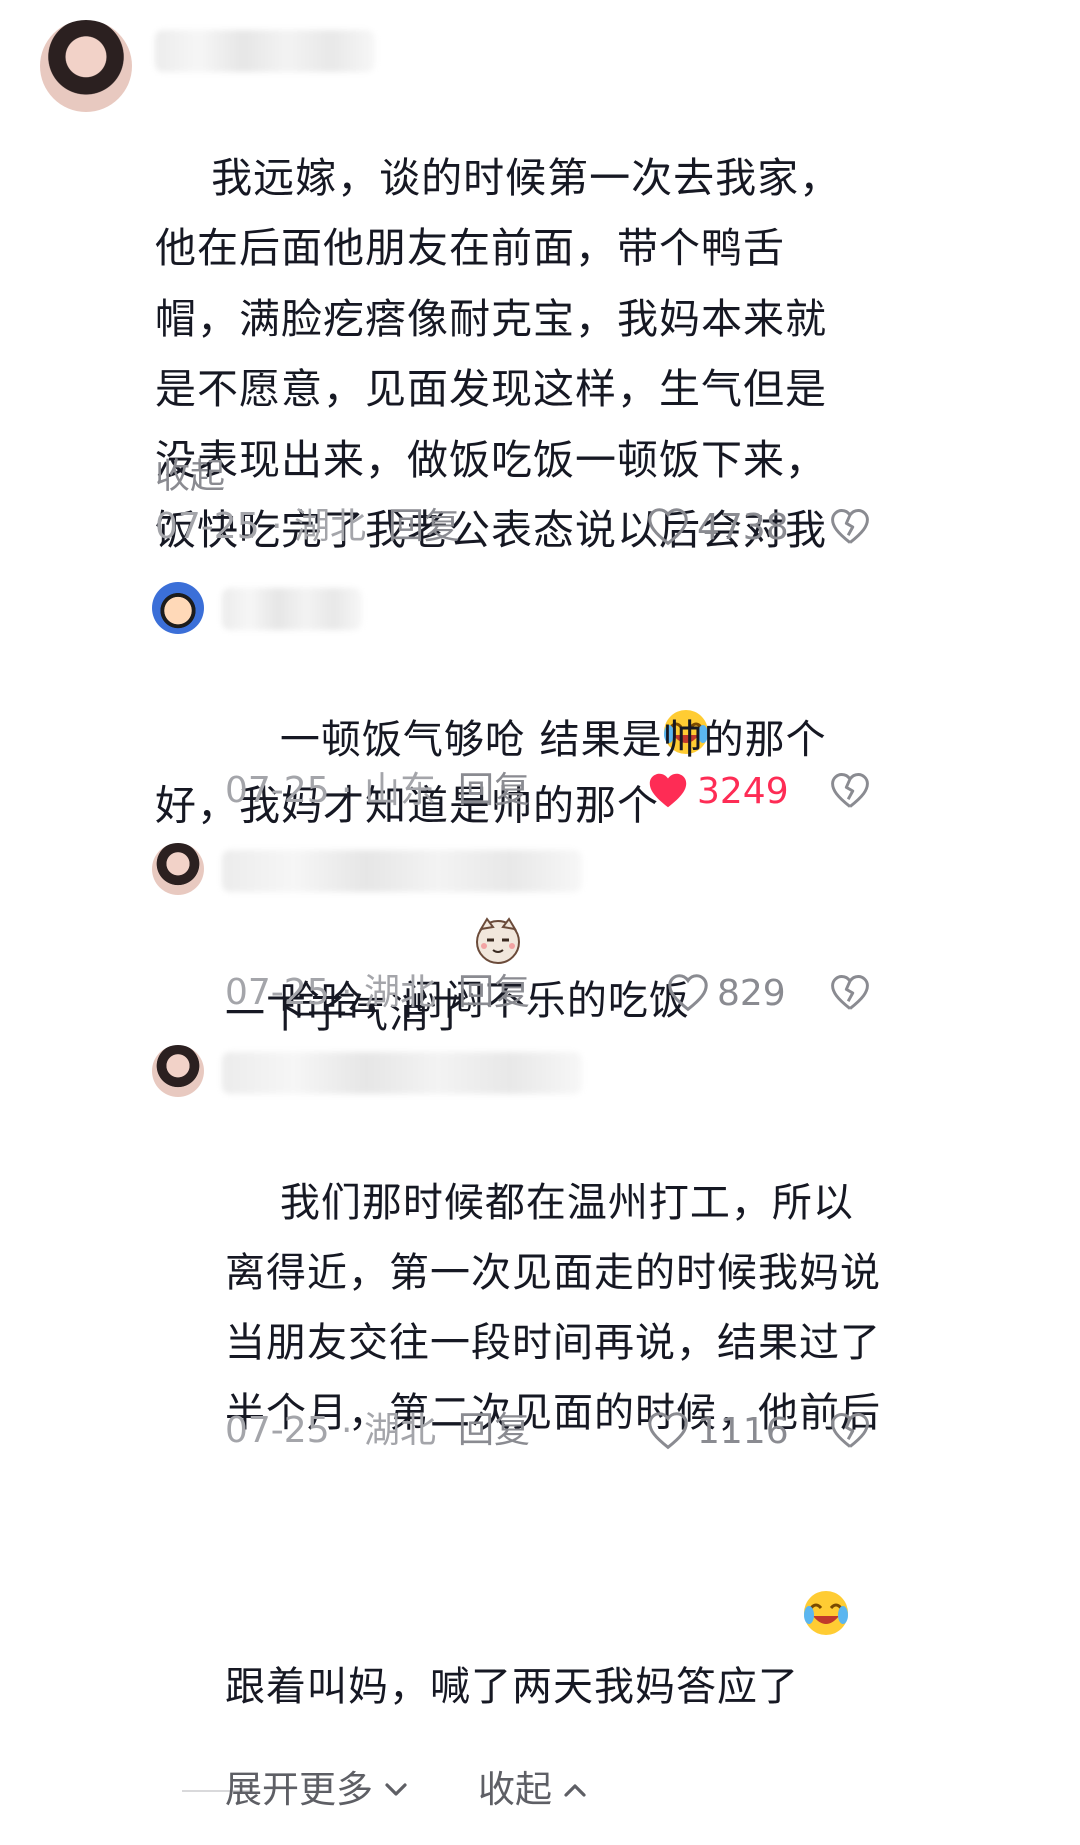 This screenshot has height=1845, width=1080. What do you see at coordinates (330, 790) in the screenshot?
I see `date-location: 07-25 · 山东` at bounding box center [330, 790].